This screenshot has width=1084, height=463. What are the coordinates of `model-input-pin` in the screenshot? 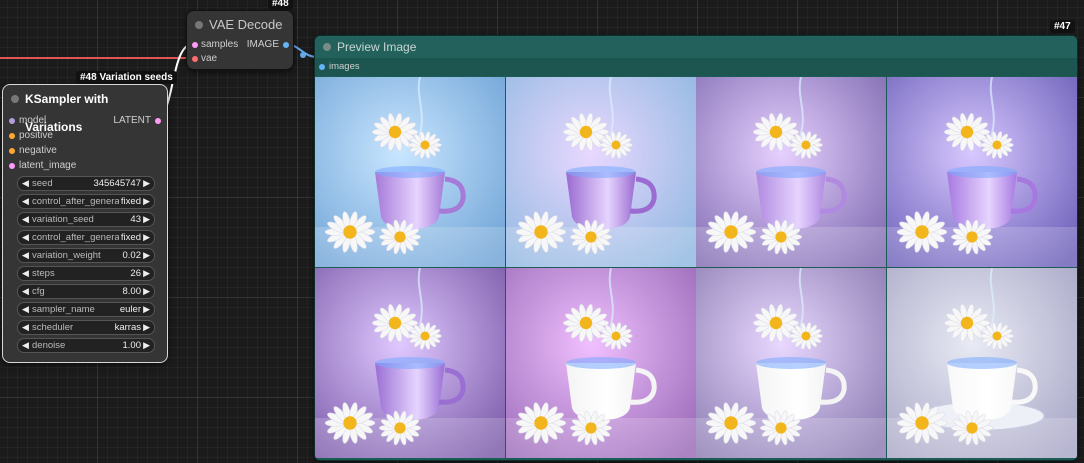 It's located at (12, 121).